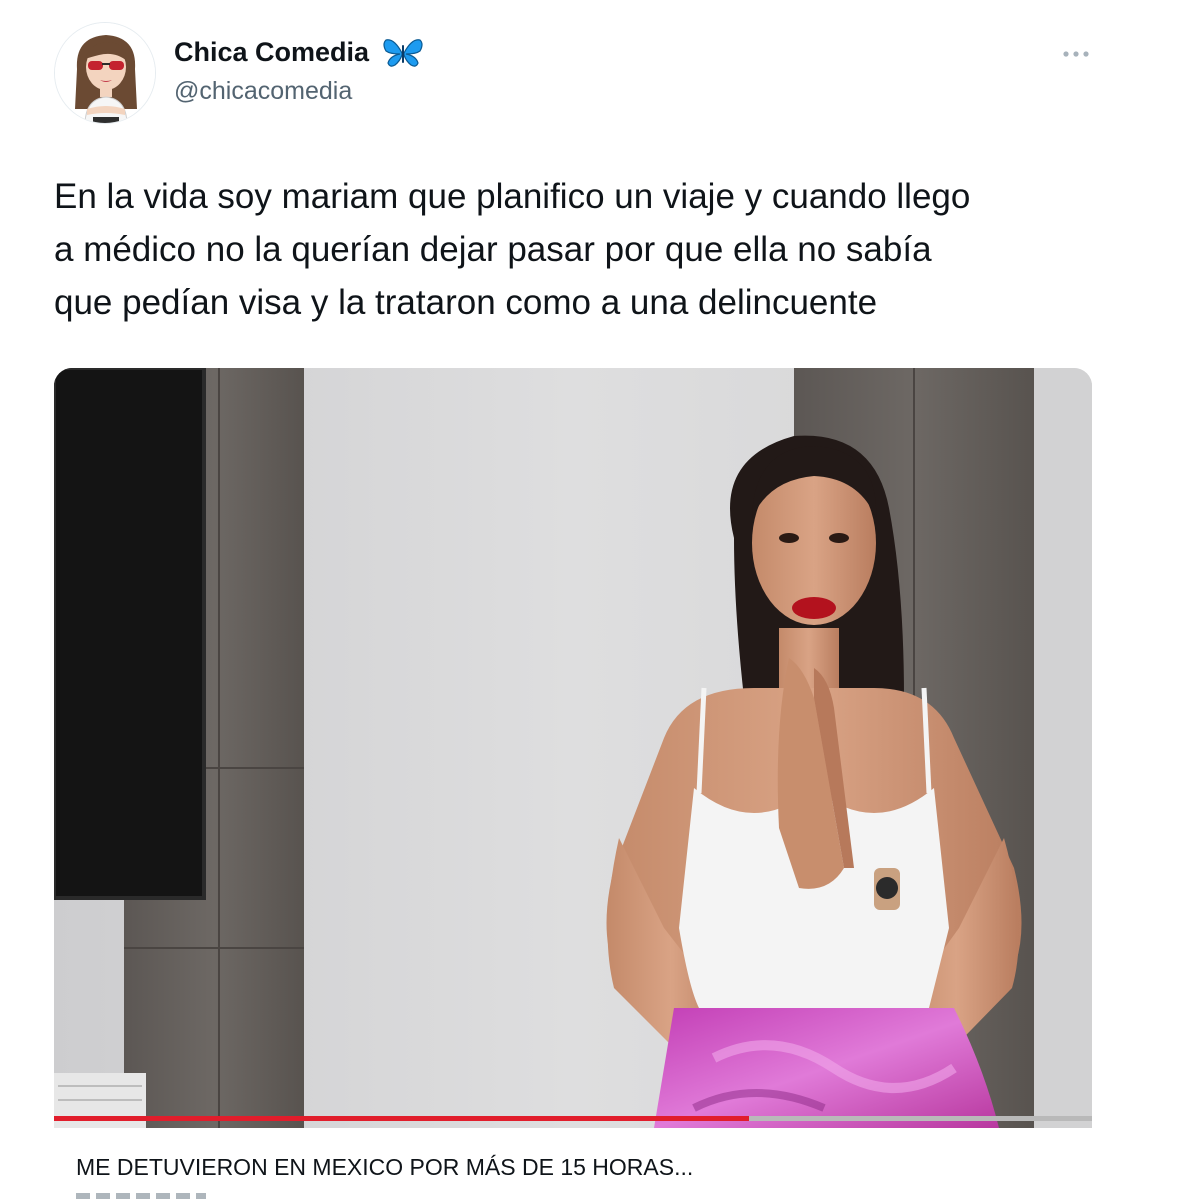 The height and width of the screenshot is (1199, 1200). I want to click on more-options-icon, so click(1076, 54).